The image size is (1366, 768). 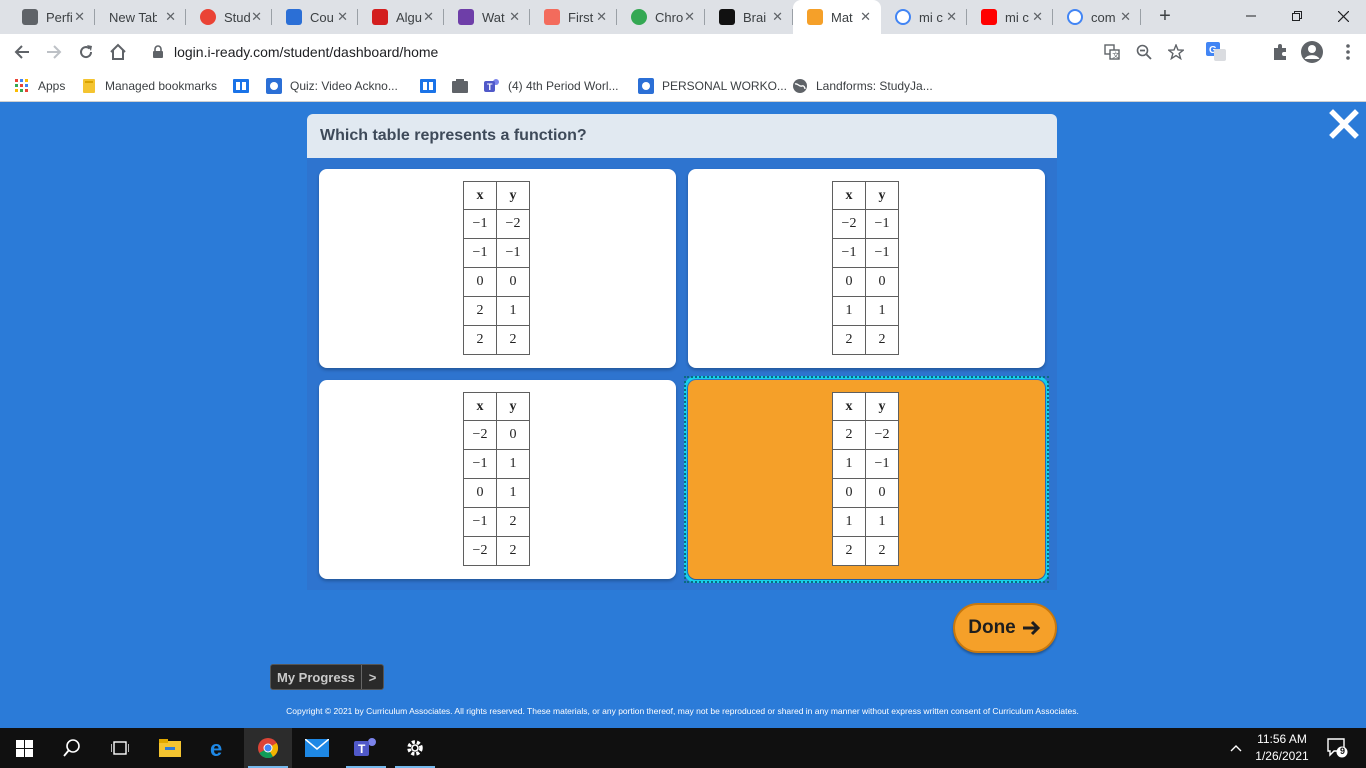 I want to click on mail-button, so click(x=317, y=748).